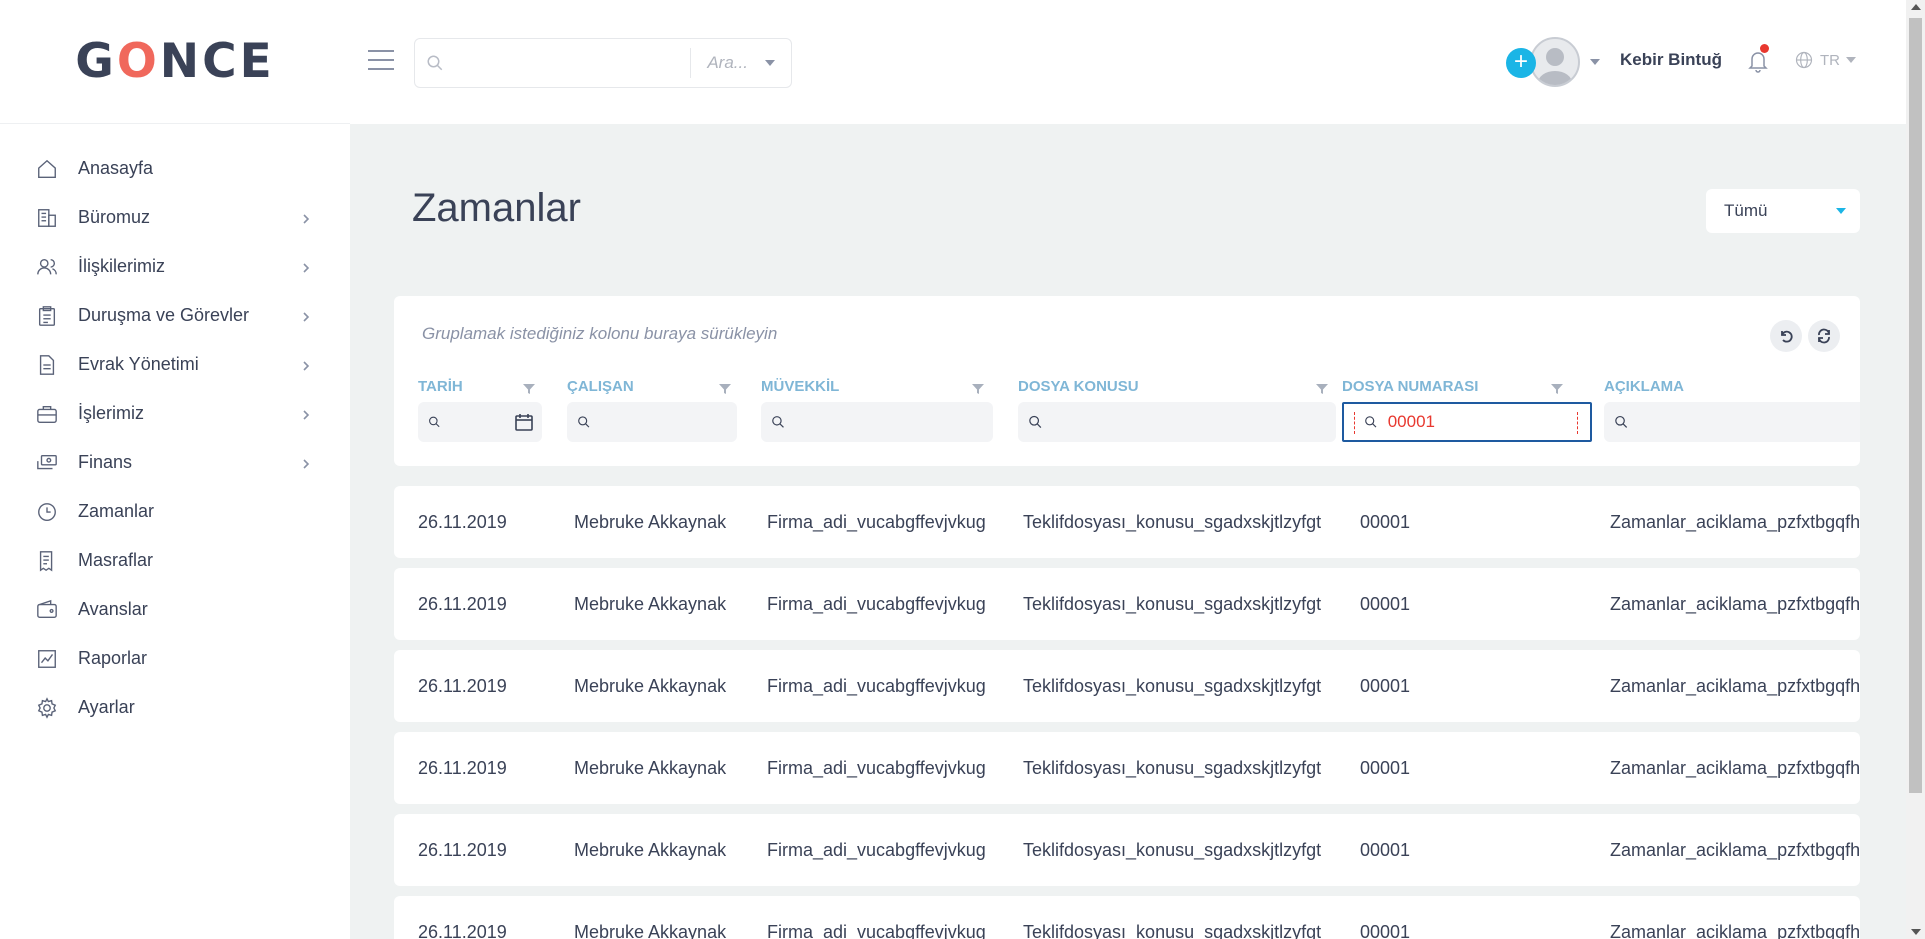  Describe the element at coordinates (164, 315) in the screenshot. I see `sidebar-item-label: Duruşma ve Görevler` at that location.